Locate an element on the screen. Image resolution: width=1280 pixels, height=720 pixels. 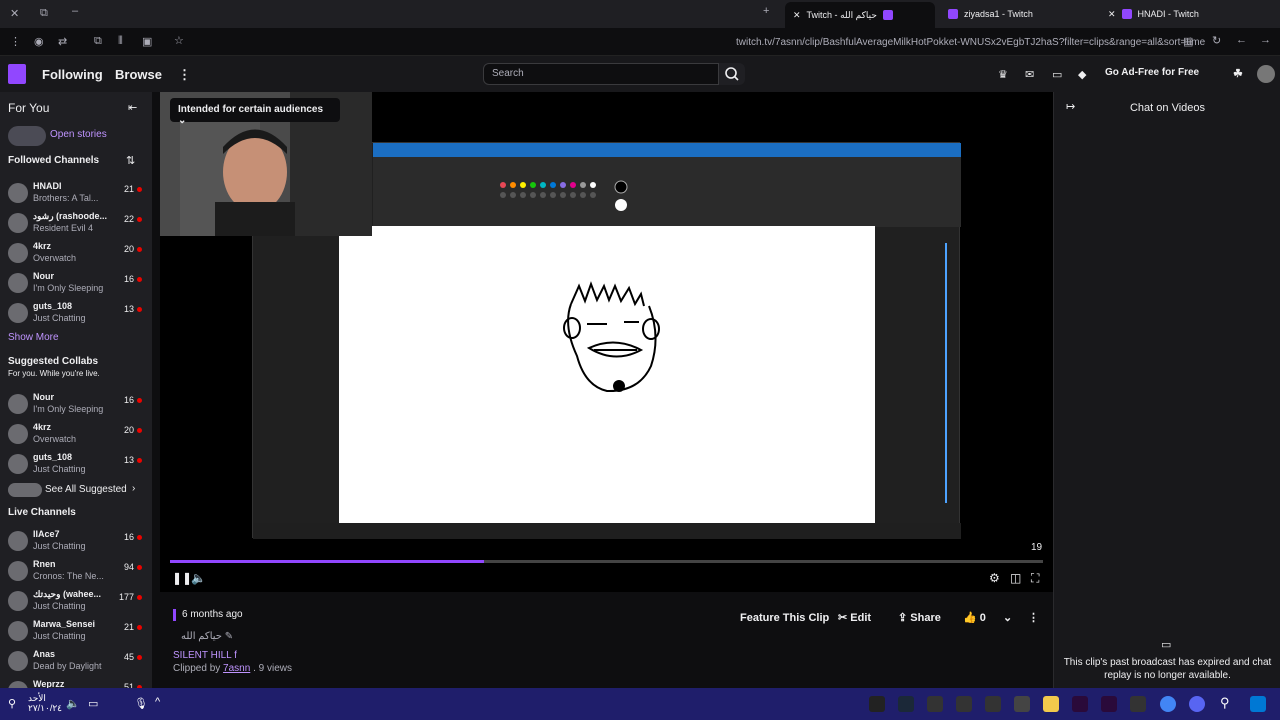
chevron-down-icon: ⌄ is located at coordinates (1007, 618).